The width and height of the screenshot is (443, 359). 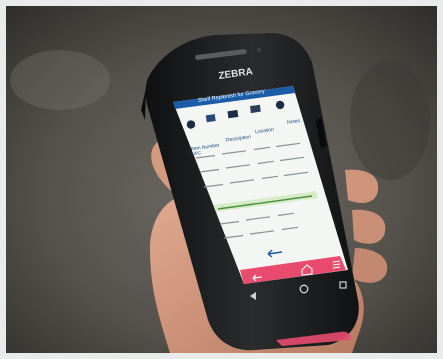 What do you see at coordinates (259, 50) in the screenshot?
I see `front-camera` at bounding box center [259, 50].